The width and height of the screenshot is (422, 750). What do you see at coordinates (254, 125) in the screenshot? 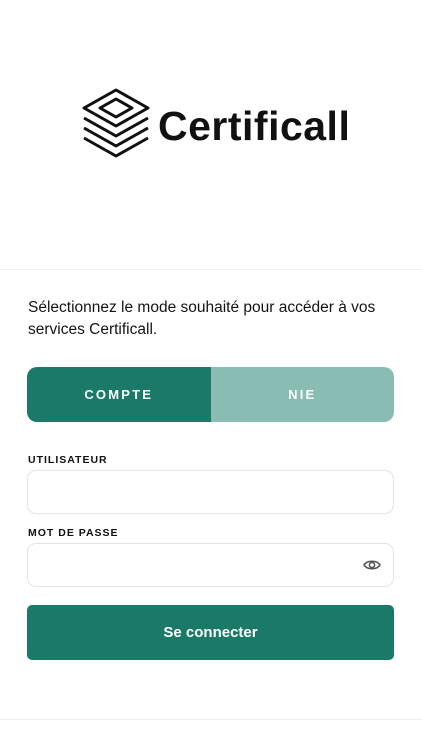
I see `brand-name: Certificall` at bounding box center [254, 125].